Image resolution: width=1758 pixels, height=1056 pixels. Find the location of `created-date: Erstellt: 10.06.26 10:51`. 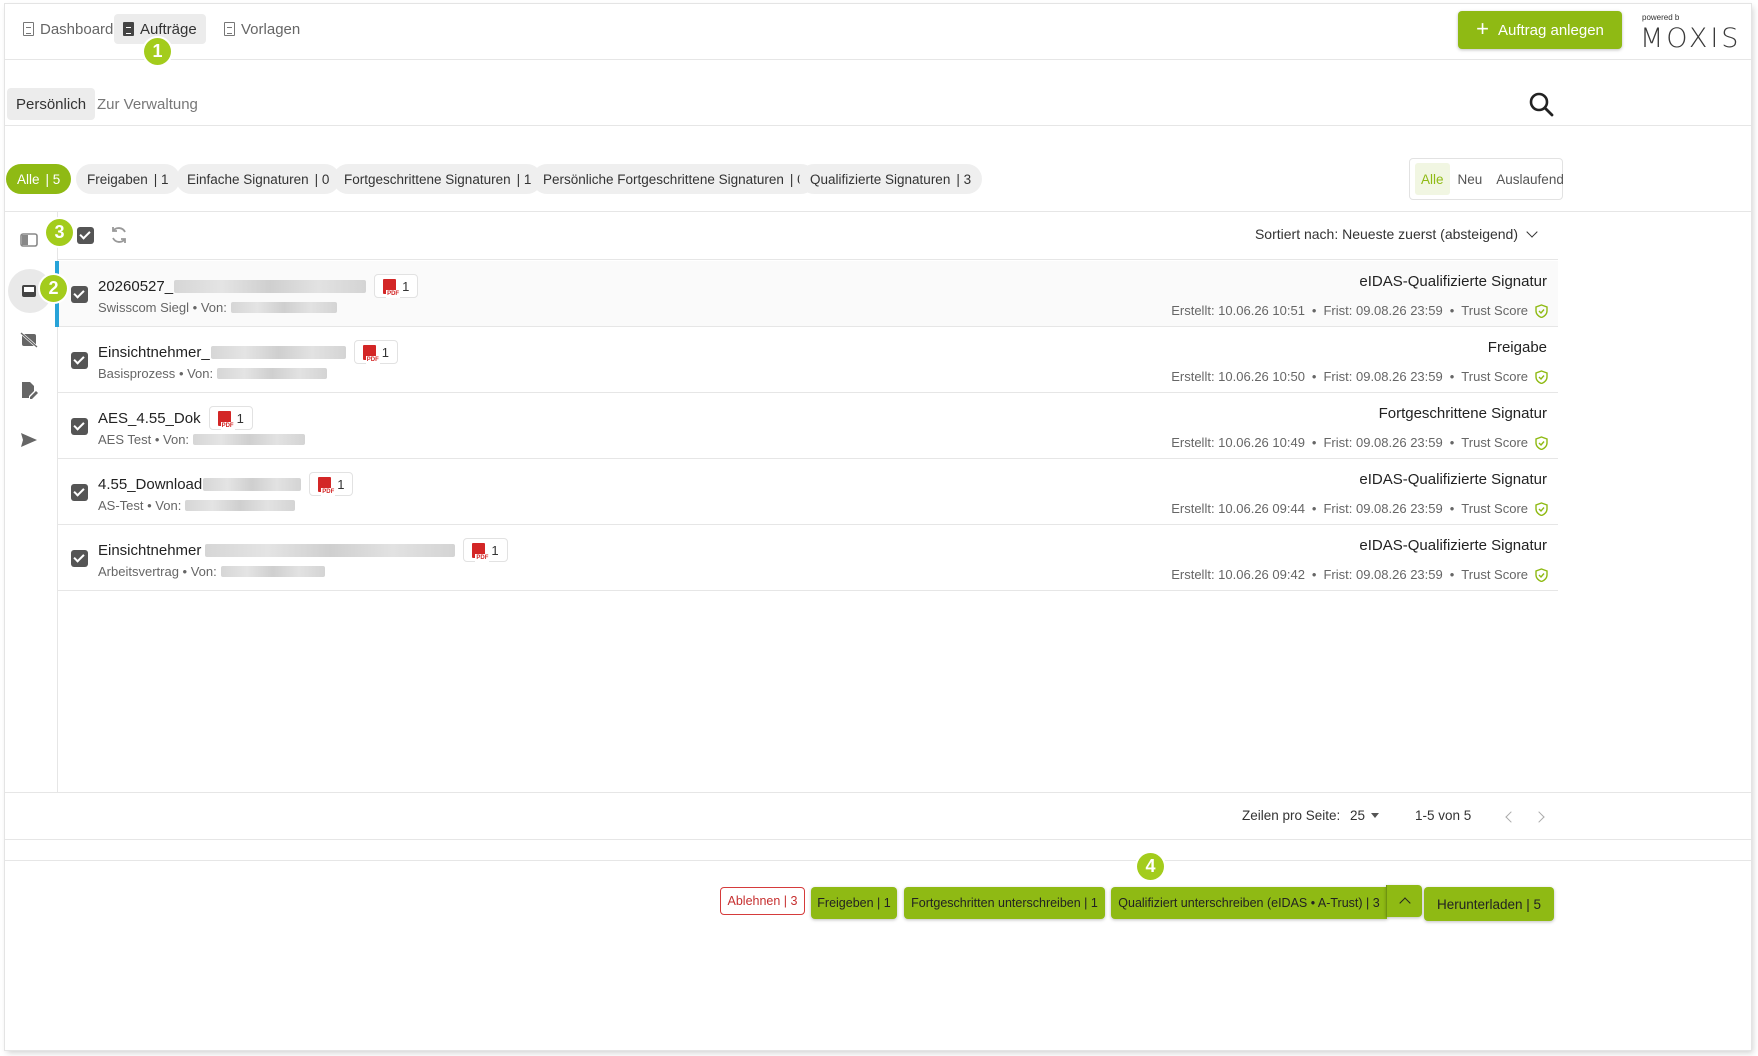

created-date: Erstellt: 10.06.26 10:51 is located at coordinates (1238, 310).